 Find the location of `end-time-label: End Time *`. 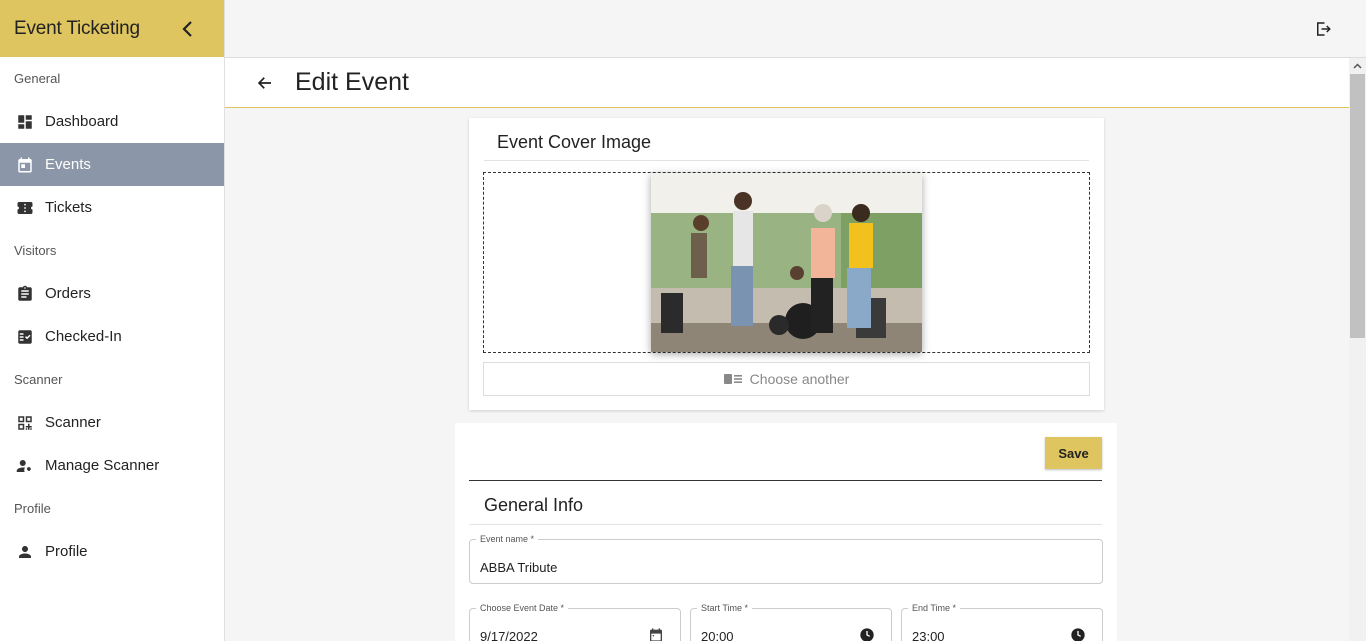

end-time-label: End Time * is located at coordinates (934, 608).